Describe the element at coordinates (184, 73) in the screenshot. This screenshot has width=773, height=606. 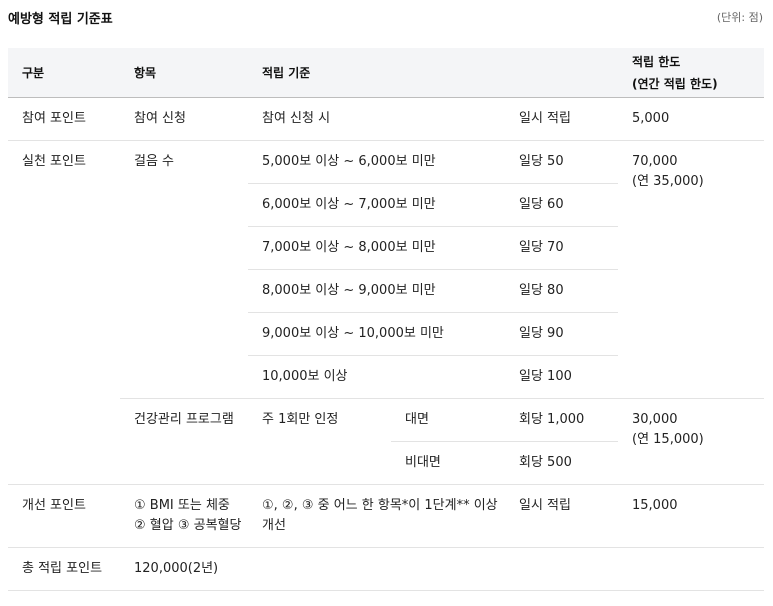
I see `header-item: 항목` at that location.